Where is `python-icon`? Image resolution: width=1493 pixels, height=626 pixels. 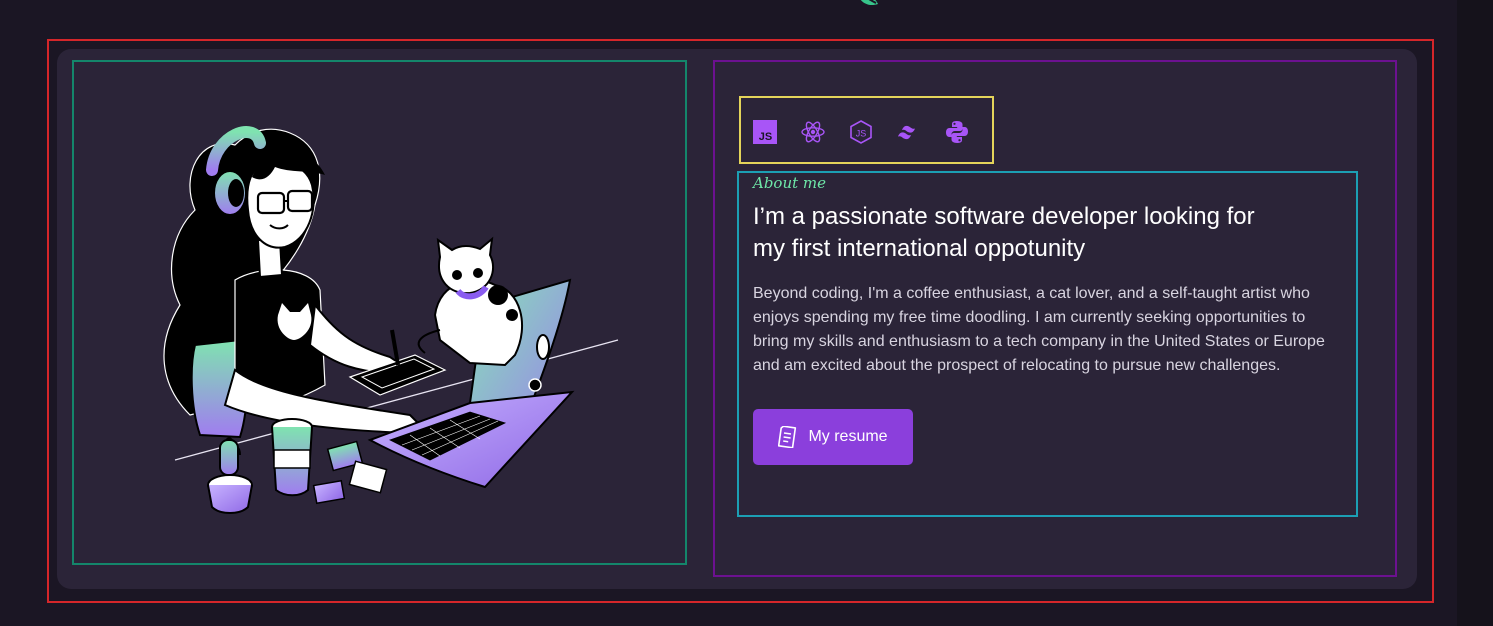 python-icon is located at coordinates (957, 132).